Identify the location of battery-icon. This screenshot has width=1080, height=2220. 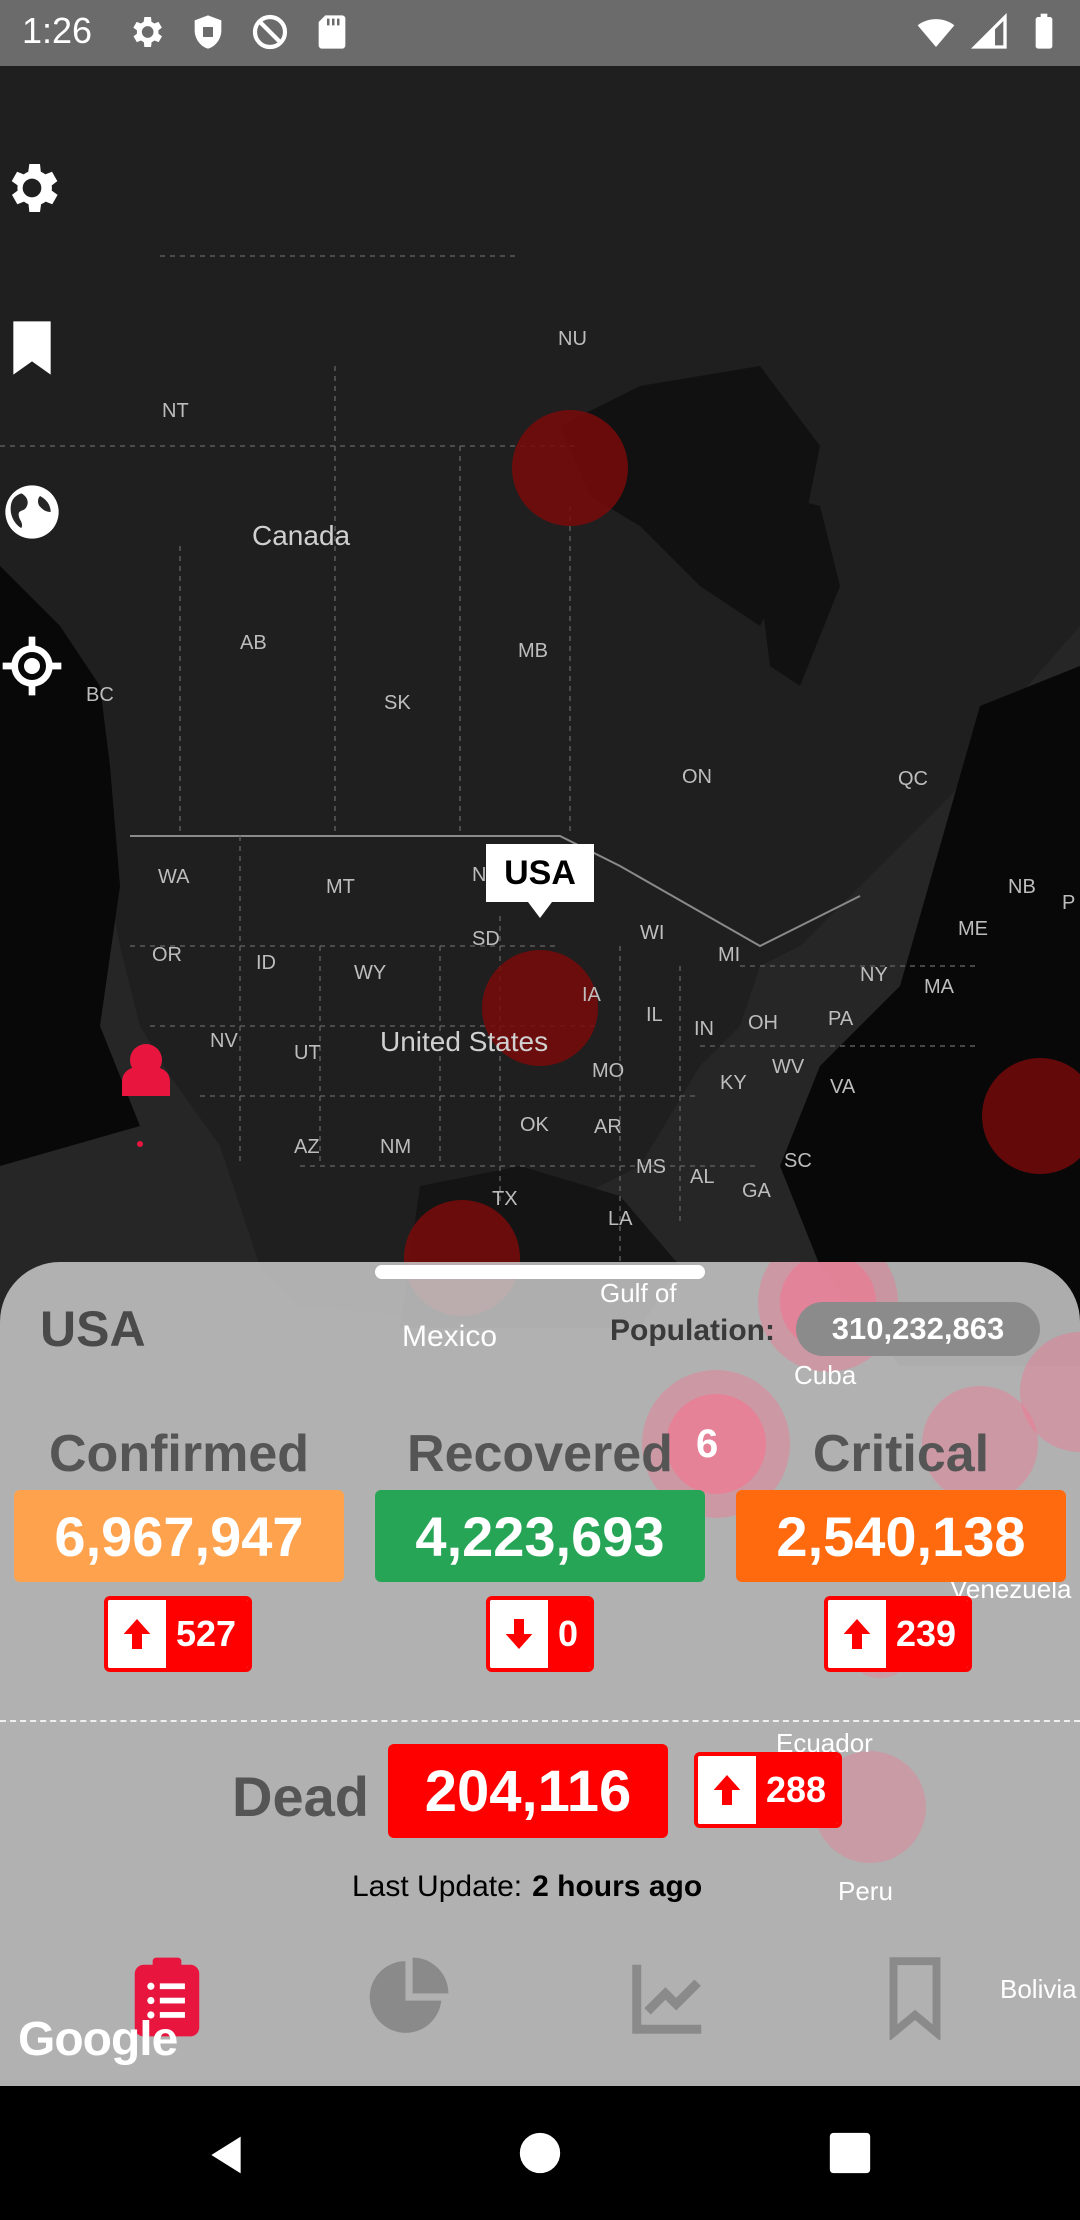
(1044, 31).